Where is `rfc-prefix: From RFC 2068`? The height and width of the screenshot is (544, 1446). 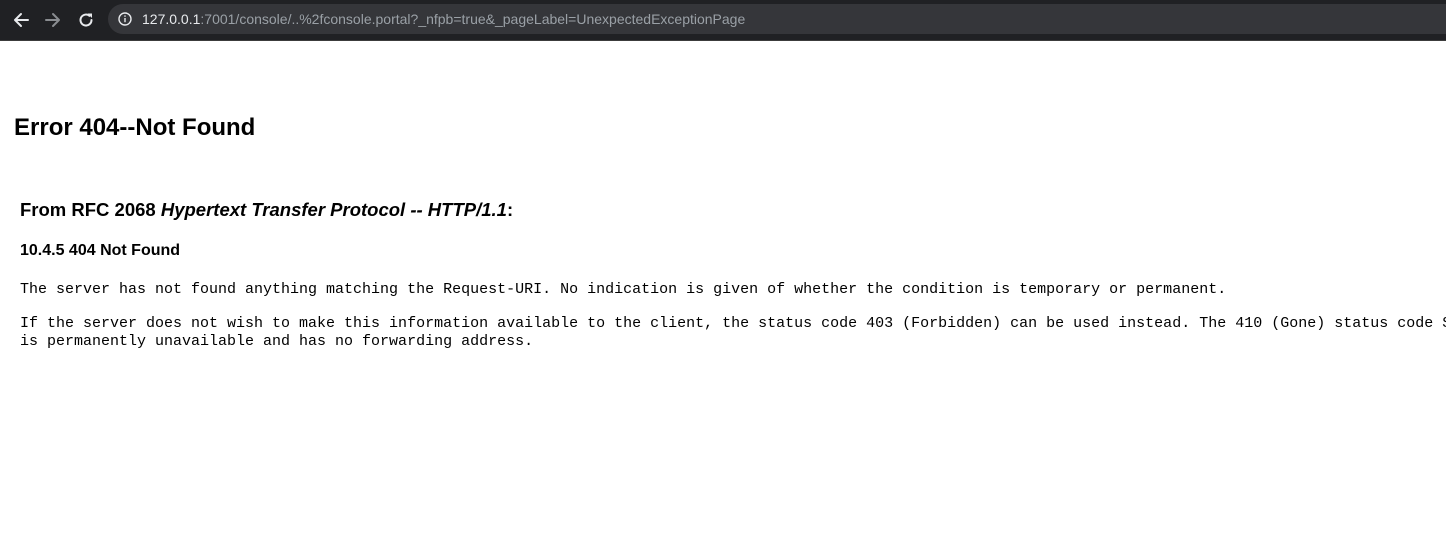 rfc-prefix: From RFC 2068 is located at coordinates (90, 209).